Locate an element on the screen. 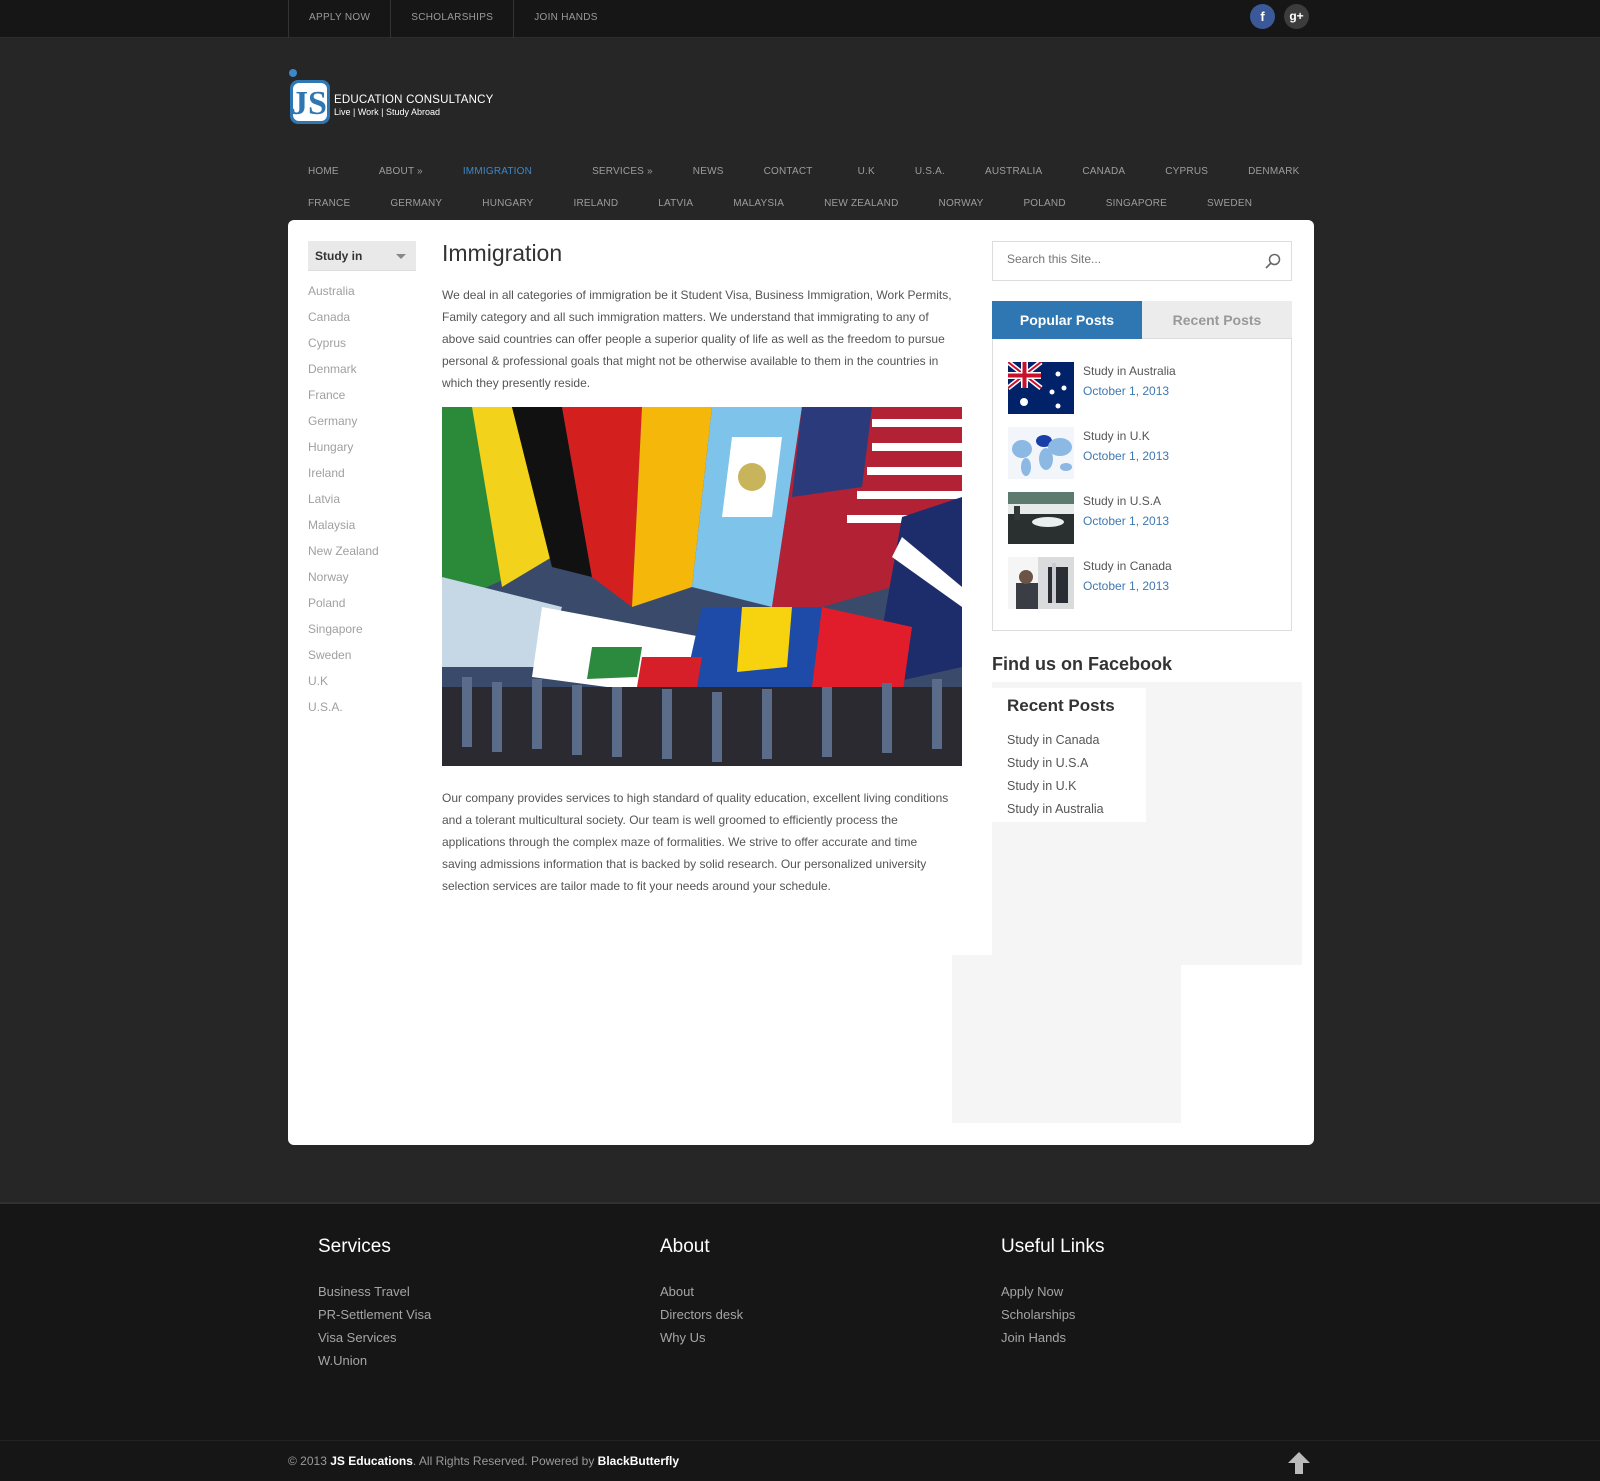 This screenshot has height=1481, width=1600. google-plus-icon: g+ is located at coordinates (1296, 16).